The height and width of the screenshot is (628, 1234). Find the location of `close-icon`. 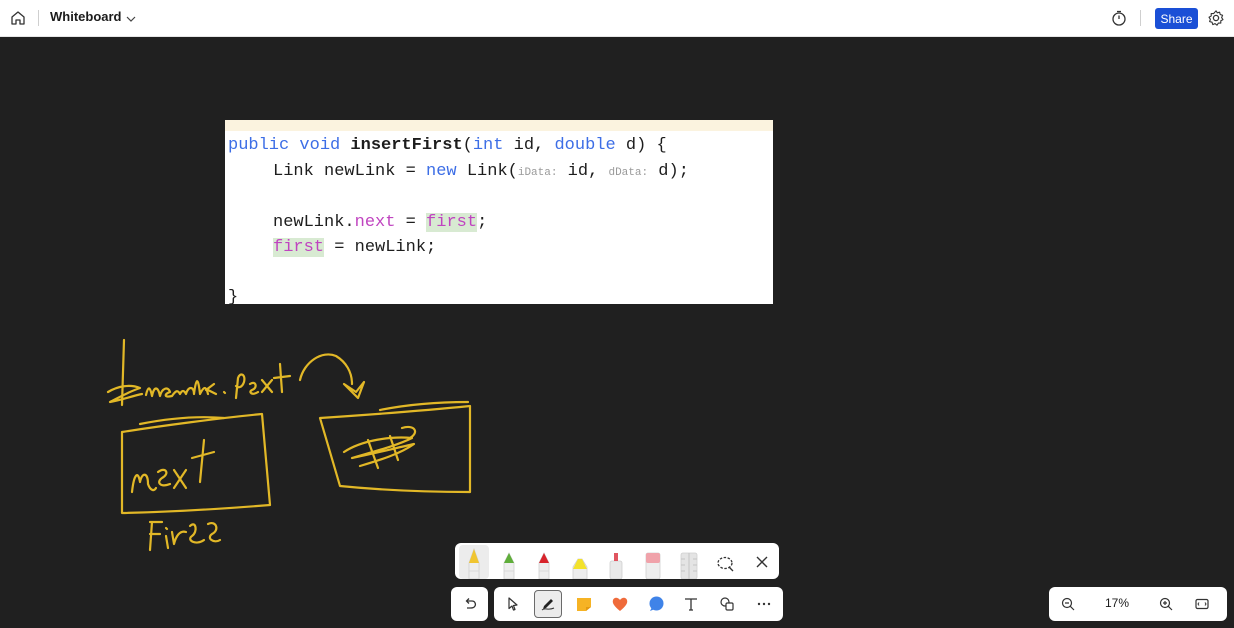

close-icon is located at coordinates (762, 562).